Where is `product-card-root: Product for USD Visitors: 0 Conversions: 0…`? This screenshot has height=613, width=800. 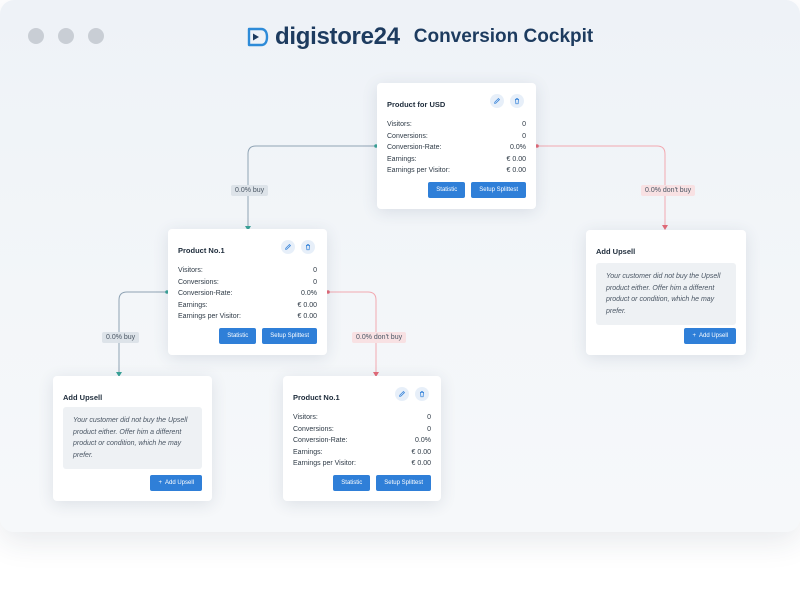
product-card-root: Product for USD Visitors: 0 Conversions: 0… is located at coordinates (456, 146).